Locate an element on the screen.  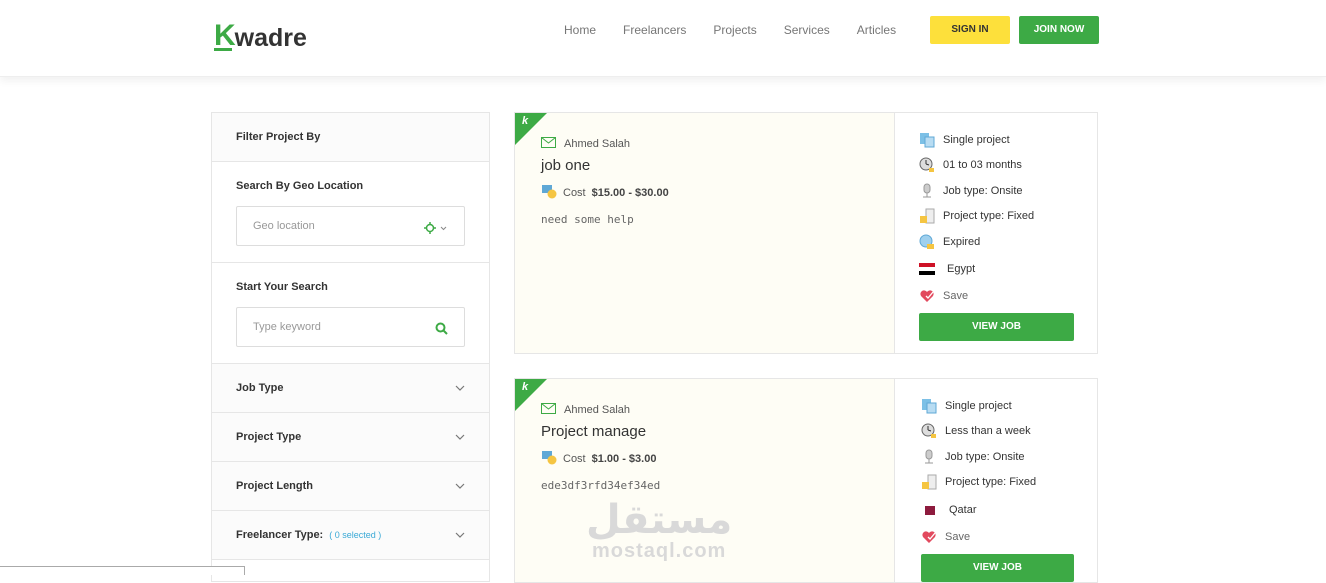
search-placeholder: Type keyword is located at coordinates (287, 327).